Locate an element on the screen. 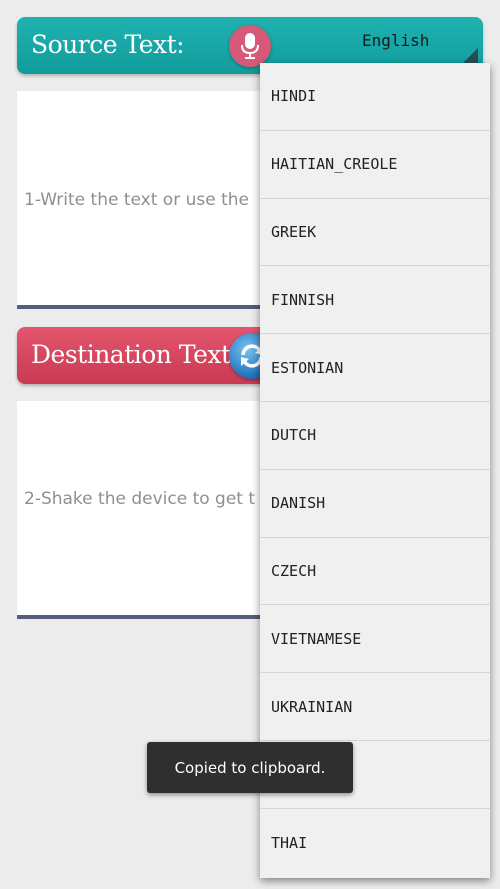 The height and width of the screenshot is (889, 500). clipboard-toast: Copied to clipboard. is located at coordinates (250, 767).